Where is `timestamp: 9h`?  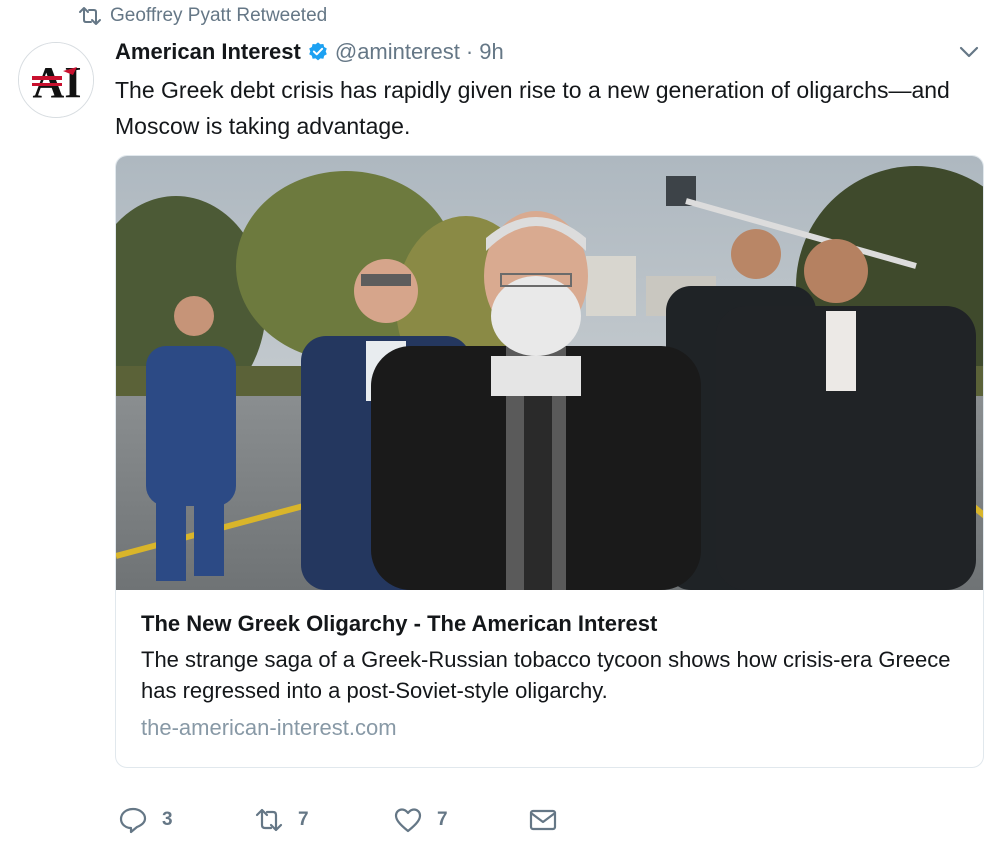 timestamp: 9h is located at coordinates (491, 52).